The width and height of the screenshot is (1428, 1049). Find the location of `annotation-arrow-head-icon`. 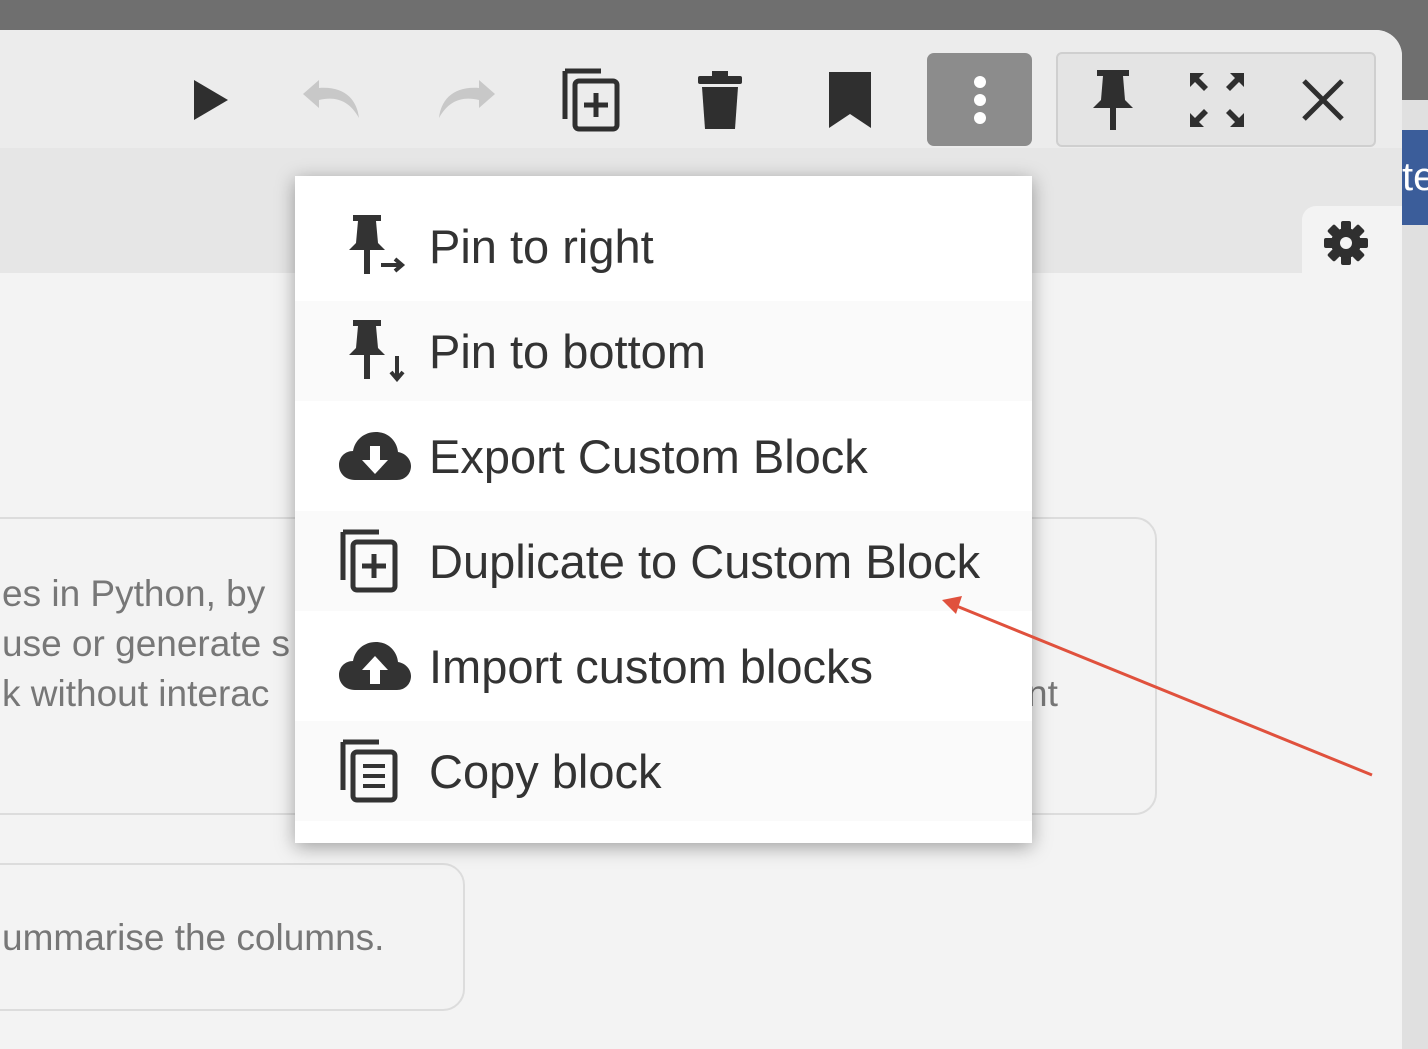

annotation-arrow-head-icon is located at coordinates (952, 605).